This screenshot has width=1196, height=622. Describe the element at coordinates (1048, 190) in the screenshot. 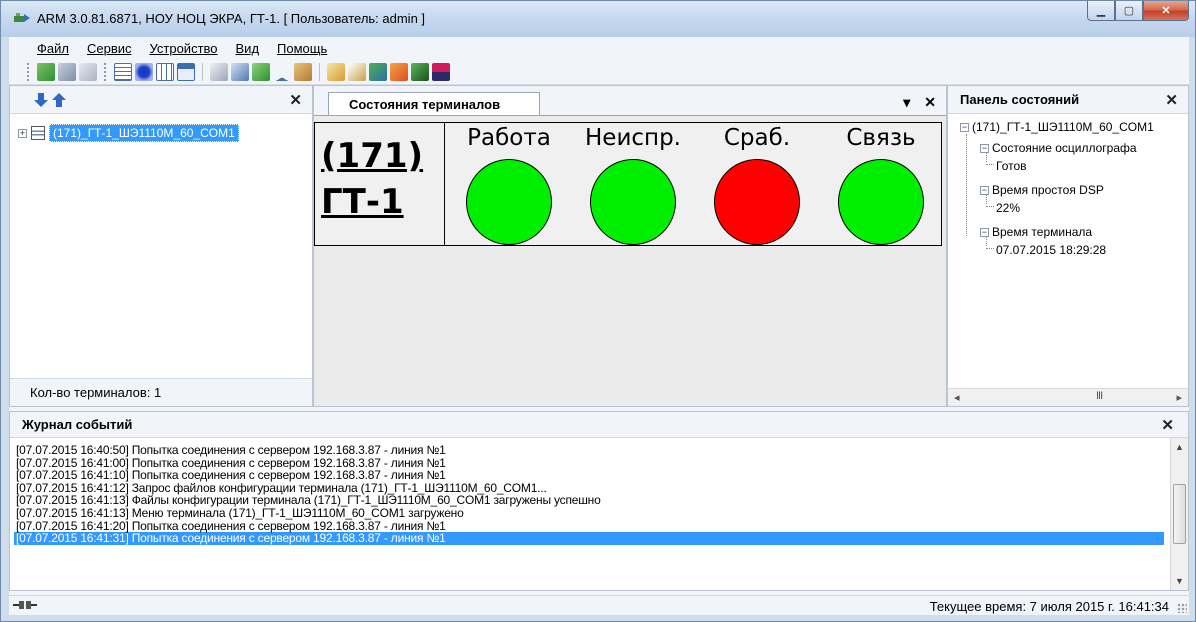

I see `state-node-label: Время простоя DSP` at that location.